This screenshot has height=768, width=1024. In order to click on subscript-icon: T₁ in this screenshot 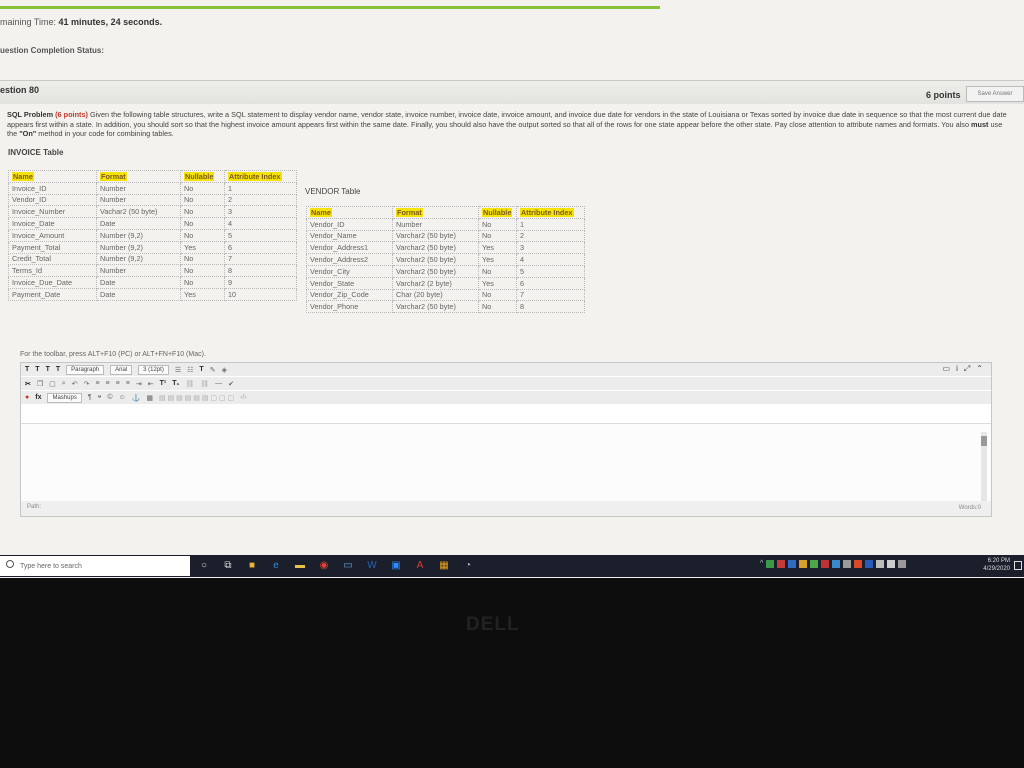, I will do `click(175, 383)`.